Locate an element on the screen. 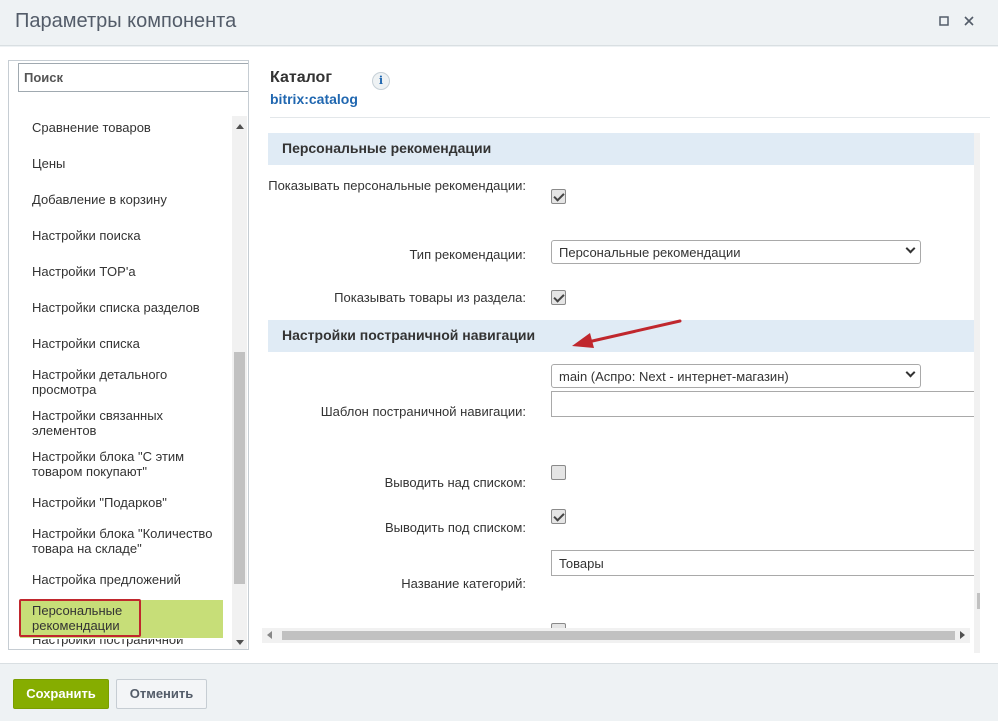 This screenshot has height=721, width=998. show-bottom-label: Выводить под списком: is located at coordinates (455, 527).